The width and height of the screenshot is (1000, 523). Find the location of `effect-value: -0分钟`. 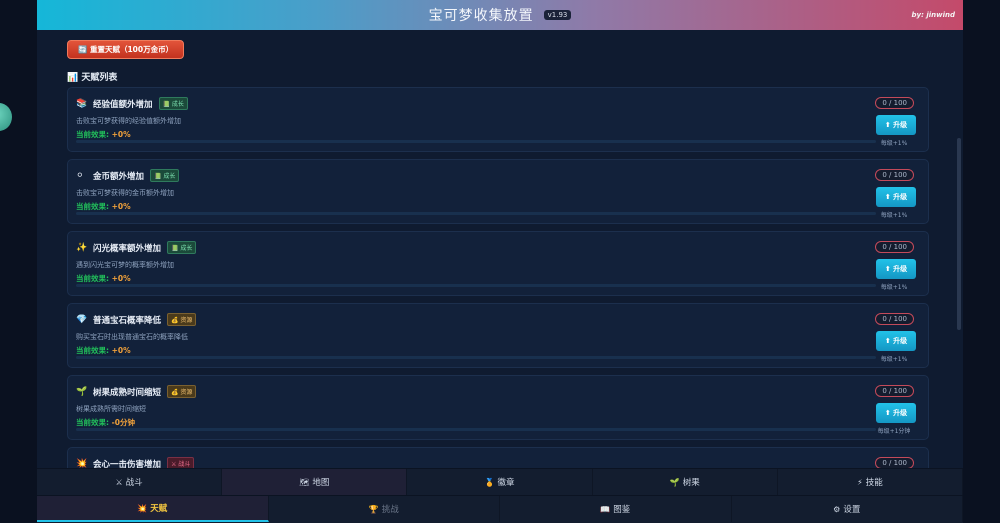

effect-value: -0分钟 is located at coordinates (123, 422).